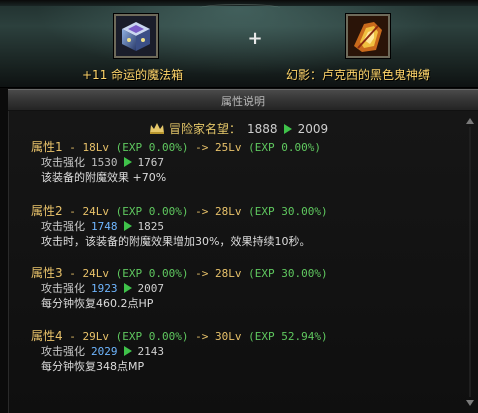 This screenshot has height=413, width=478. What do you see at coordinates (96, 336) in the screenshot?
I see `attribute-from-level: 29Lv` at bounding box center [96, 336].